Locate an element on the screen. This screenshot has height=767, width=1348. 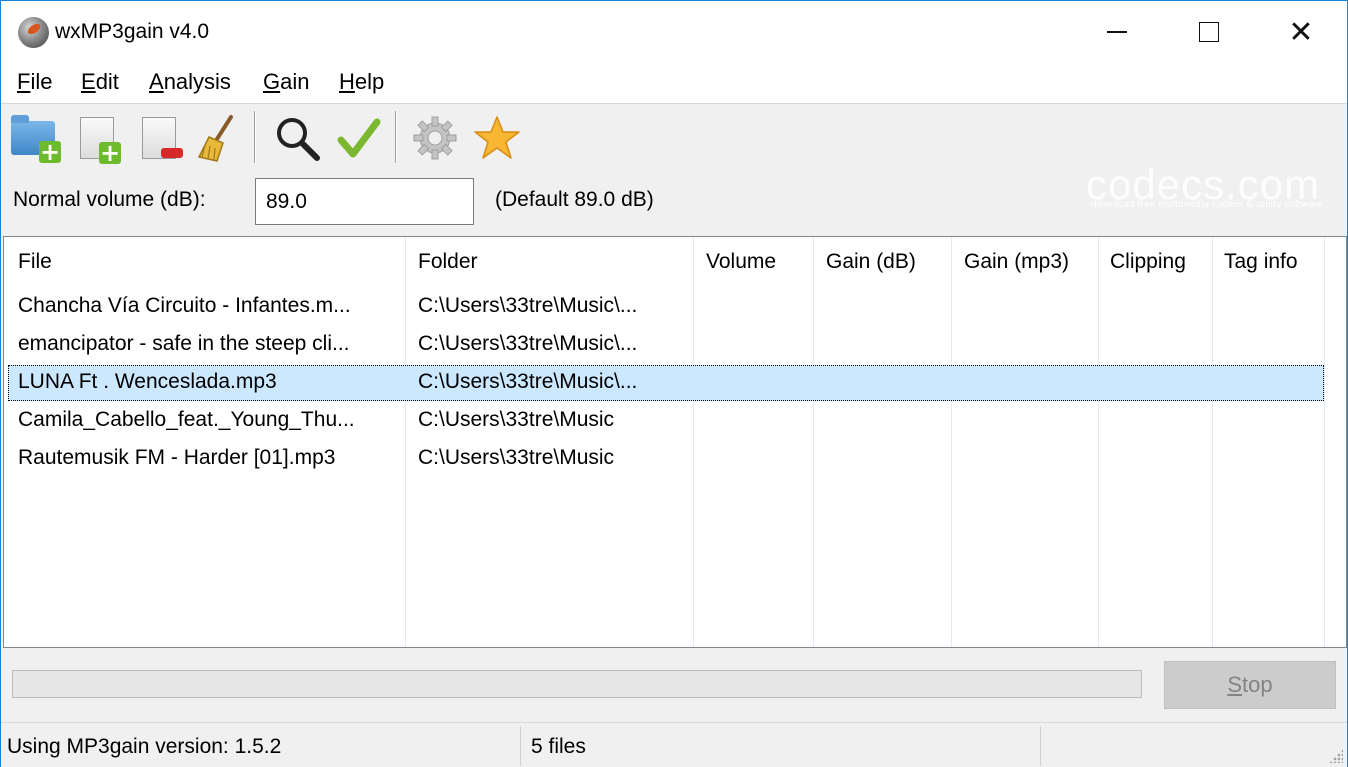
close-icon: ✕ is located at coordinates (1301, 32).